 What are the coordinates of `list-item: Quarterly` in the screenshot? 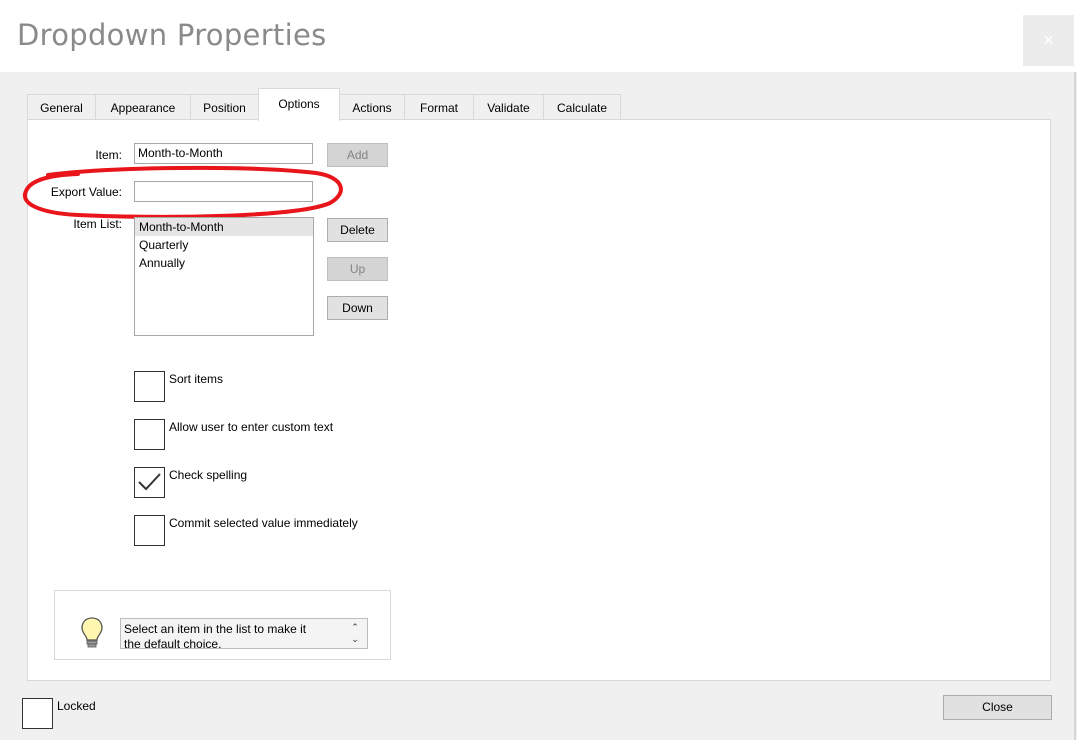 It's located at (224, 245).